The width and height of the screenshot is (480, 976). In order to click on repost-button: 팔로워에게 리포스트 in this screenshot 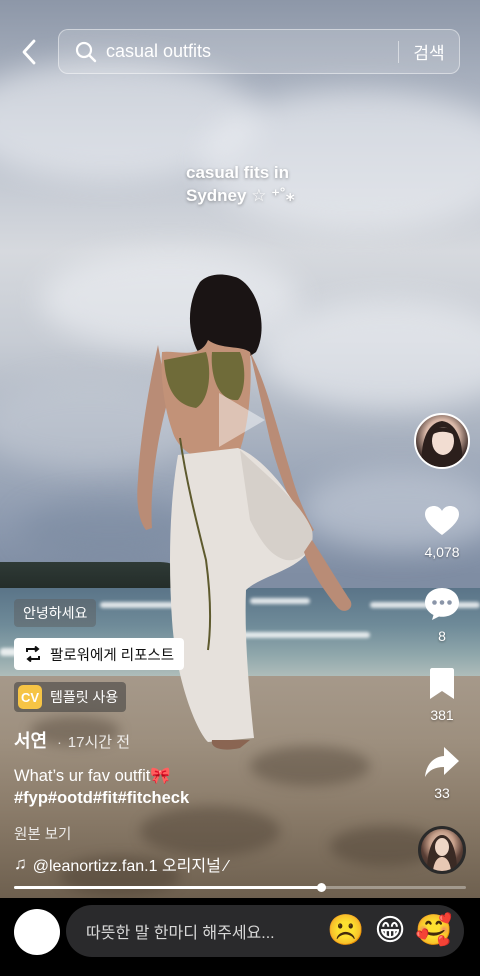, I will do `click(99, 654)`.